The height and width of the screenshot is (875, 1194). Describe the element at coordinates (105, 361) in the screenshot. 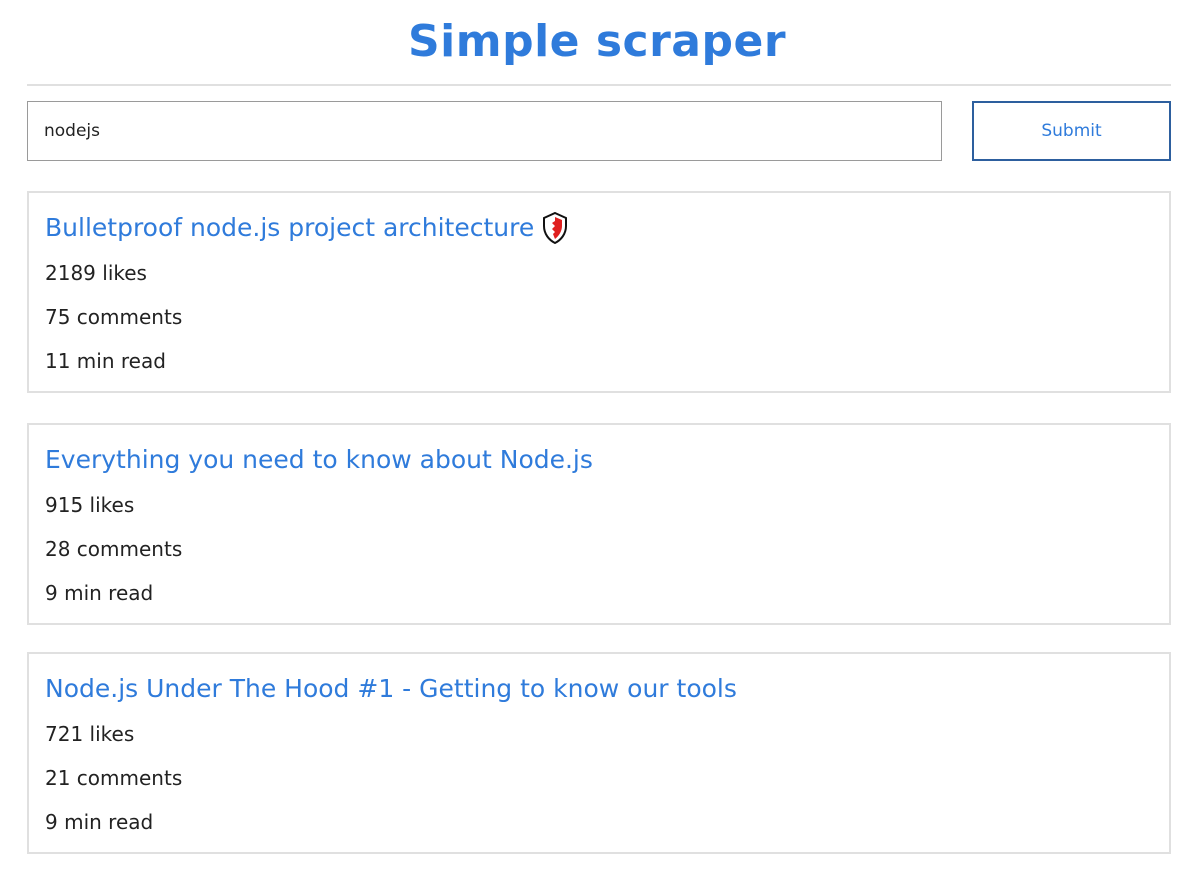

I see `article-read-time: 11 min read` at that location.